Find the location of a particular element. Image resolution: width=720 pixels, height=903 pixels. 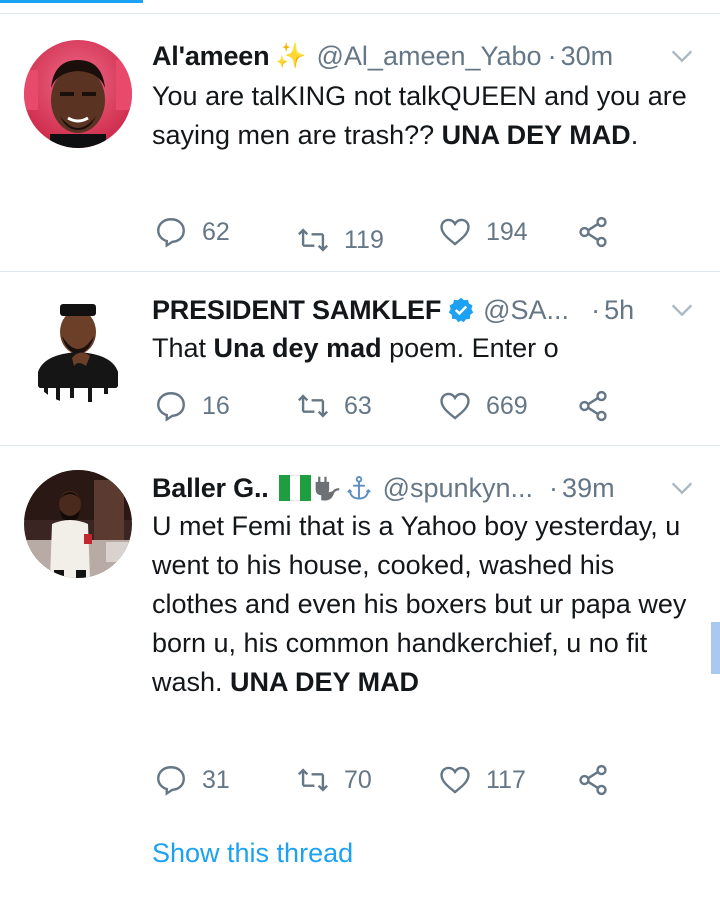

reply-button: 31 is located at coordinates (192, 780).